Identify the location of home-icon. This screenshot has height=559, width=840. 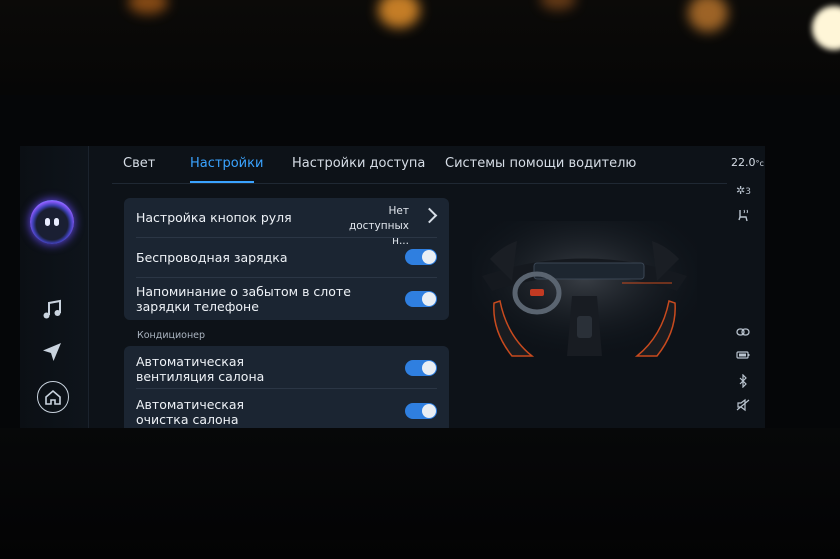
(53, 397).